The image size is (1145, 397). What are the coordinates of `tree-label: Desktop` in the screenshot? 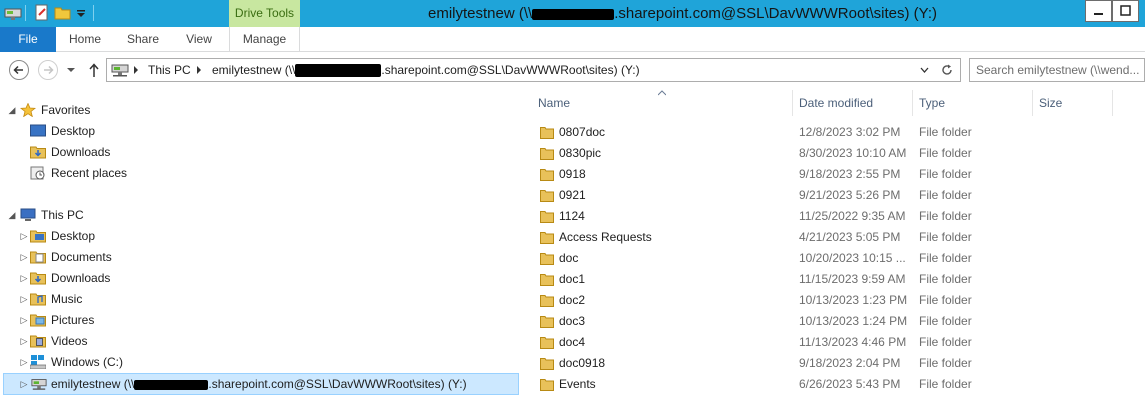 It's located at (73, 131).